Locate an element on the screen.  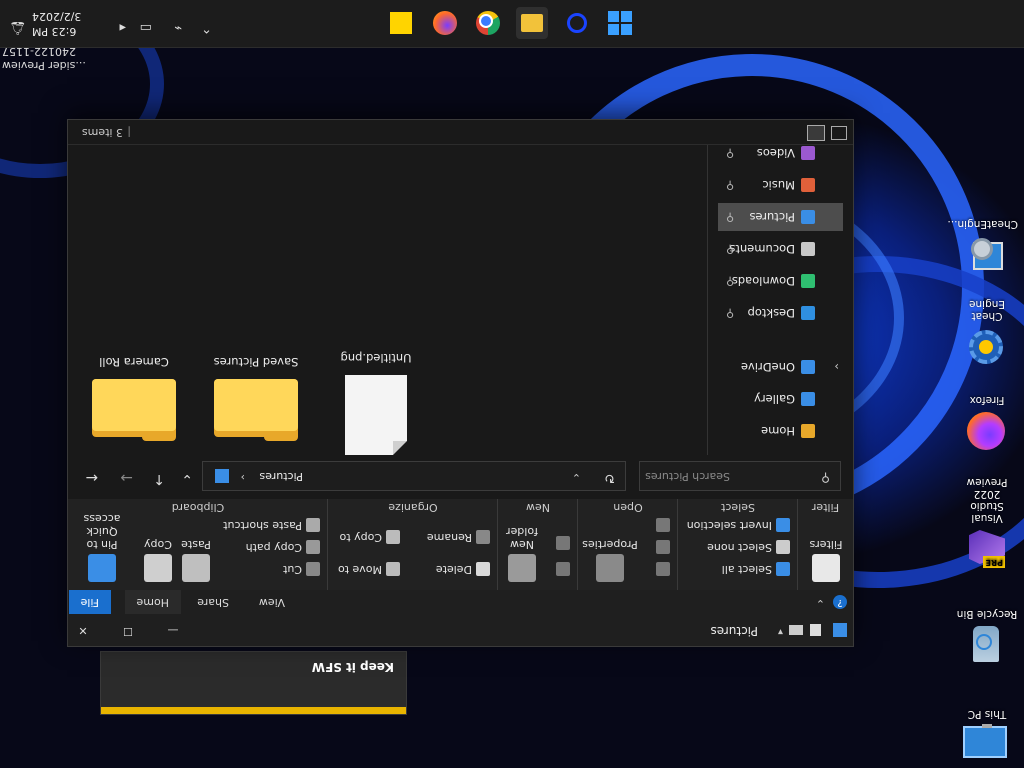
expand-chevron-icon: › is located at coordinates (836, 367).